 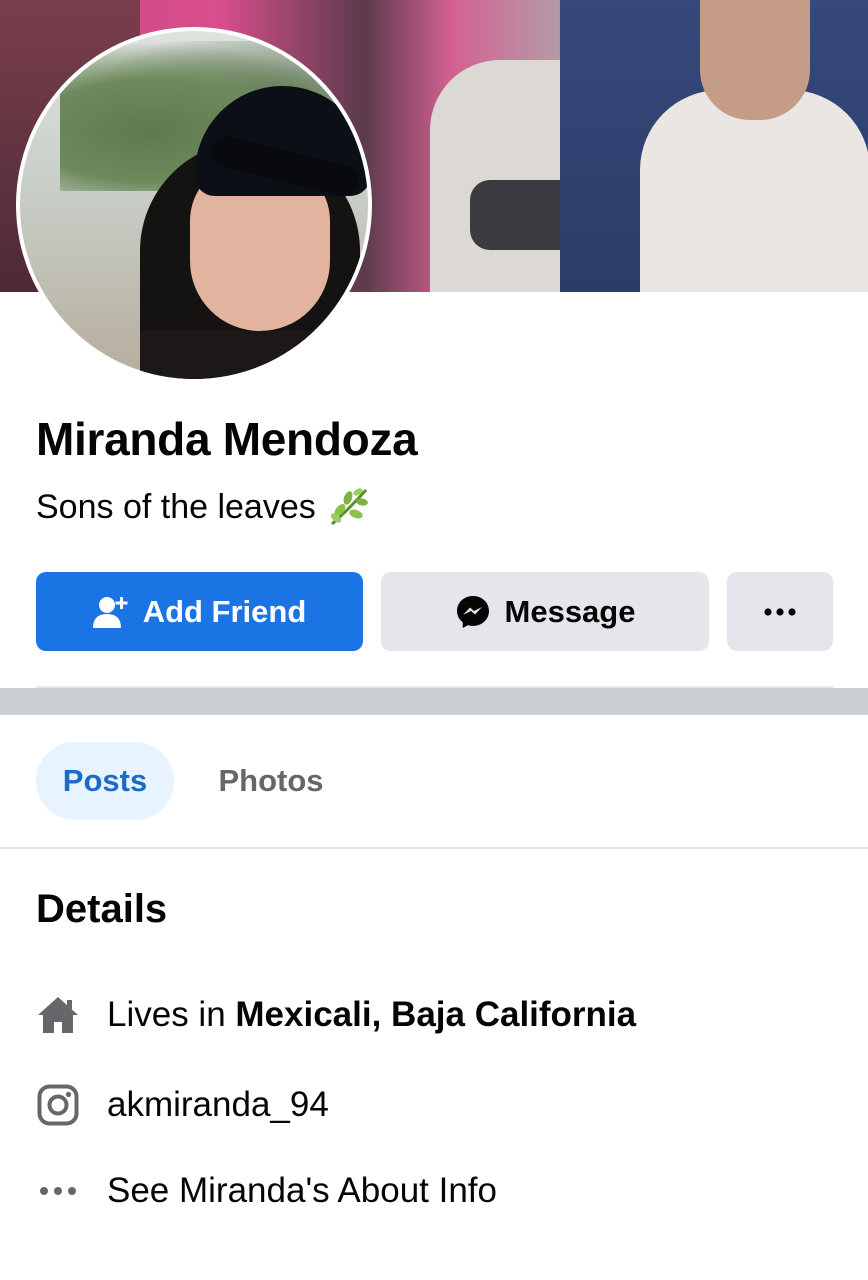 I want to click on lives-in-location: Mexicali, Baja California, so click(x=435, y=1015).